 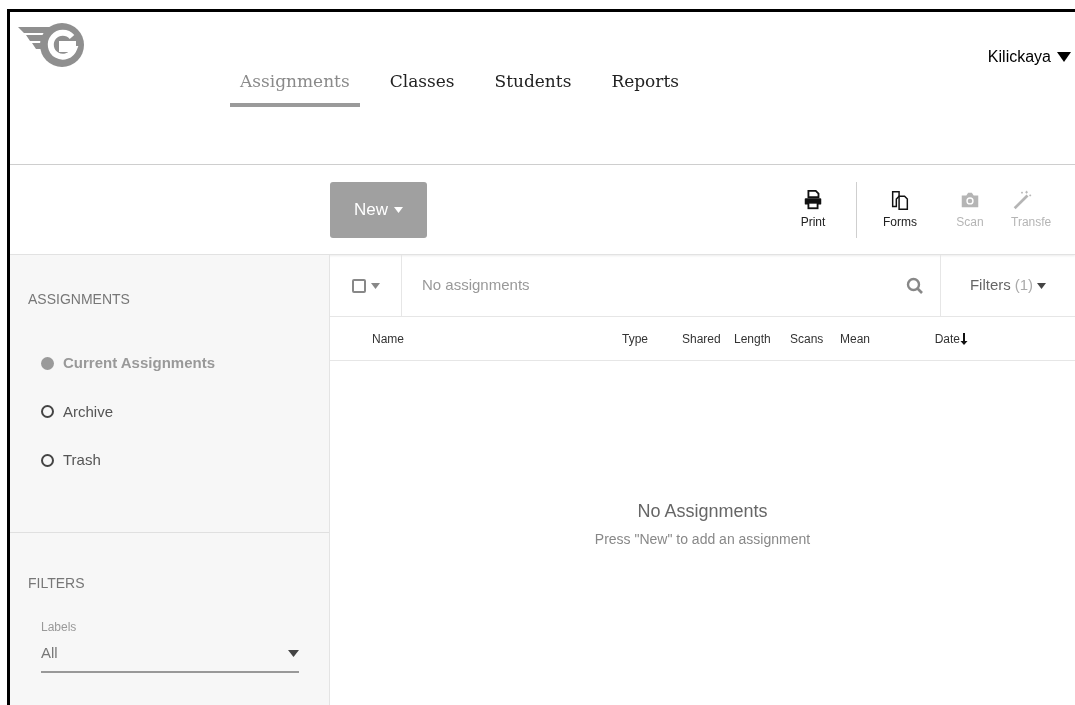 What do you see at coordinates (951, 338) in the screenshot?
I see `column-header: Date` at bounding box center [951, 338].